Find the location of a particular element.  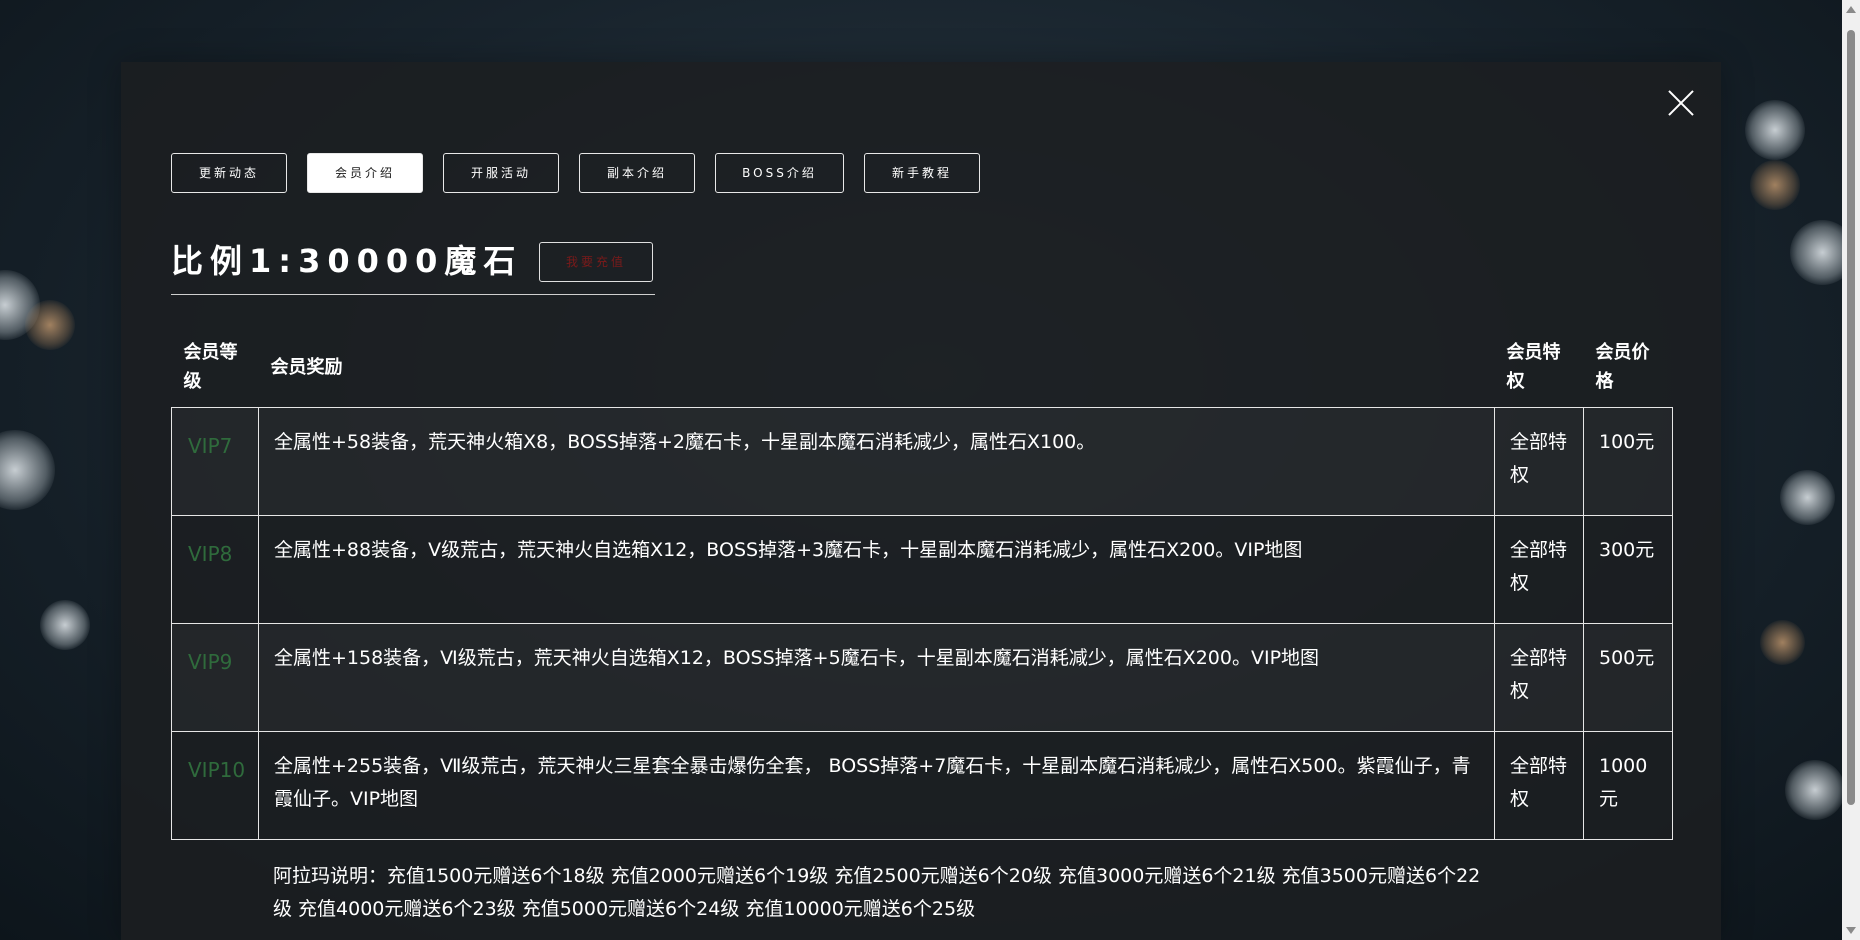

vip-price: 500元 is located at coordinates (1628, 677).